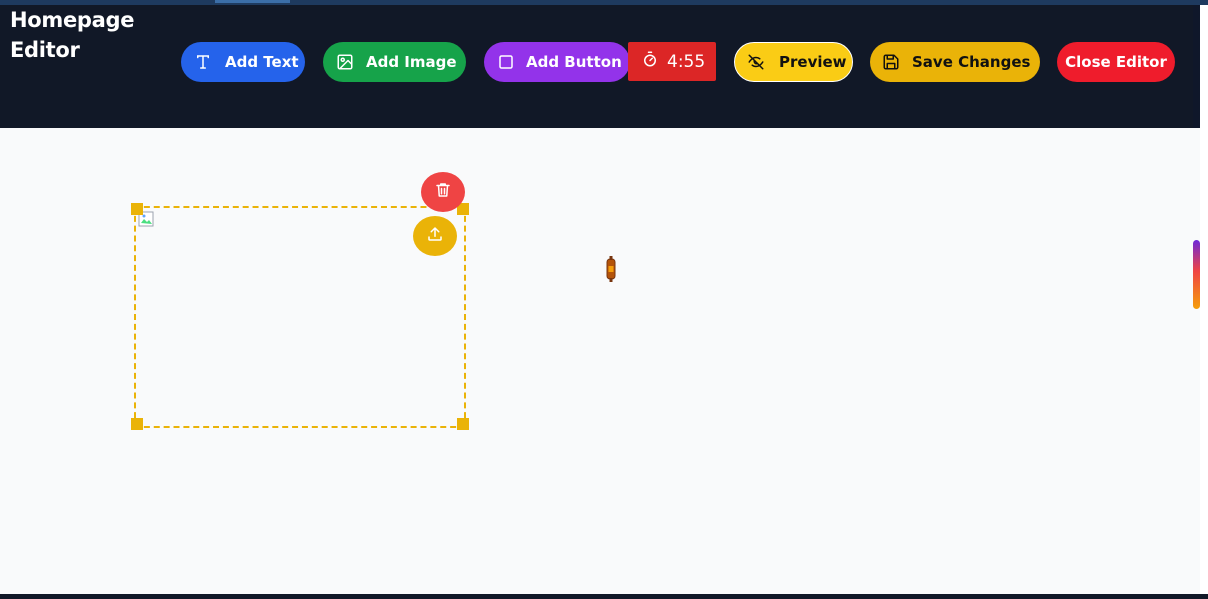 The height and width of the screenshot is (599, 1208). I want to click on add-image-button: Add Image, so click(394, 62).